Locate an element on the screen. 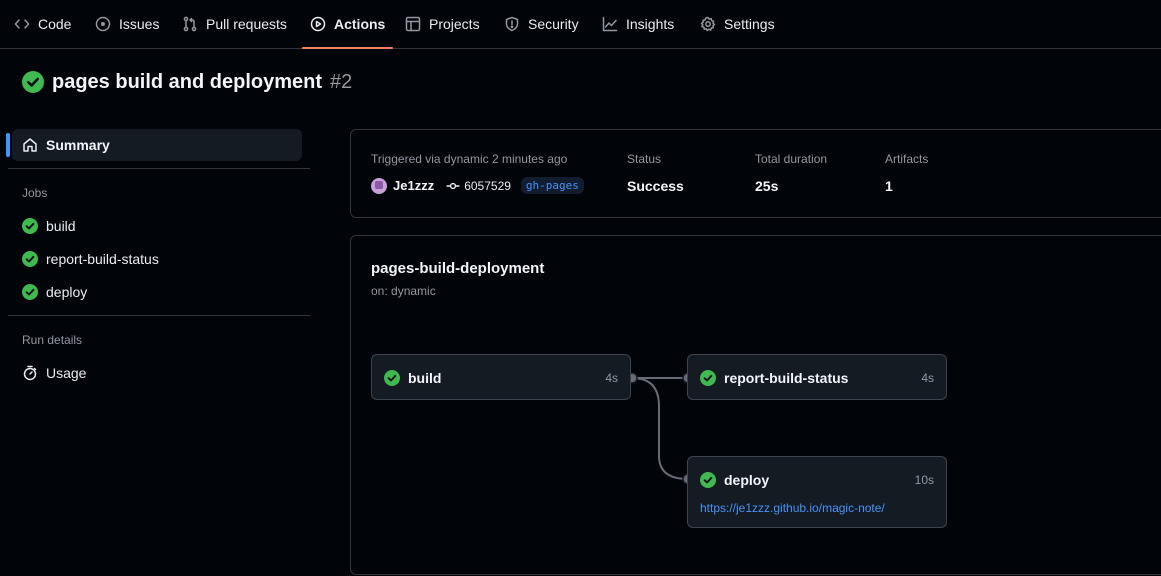 The height and width of the screenshot is (576, 1161). graph-icon is located at coordinates (610, 24).